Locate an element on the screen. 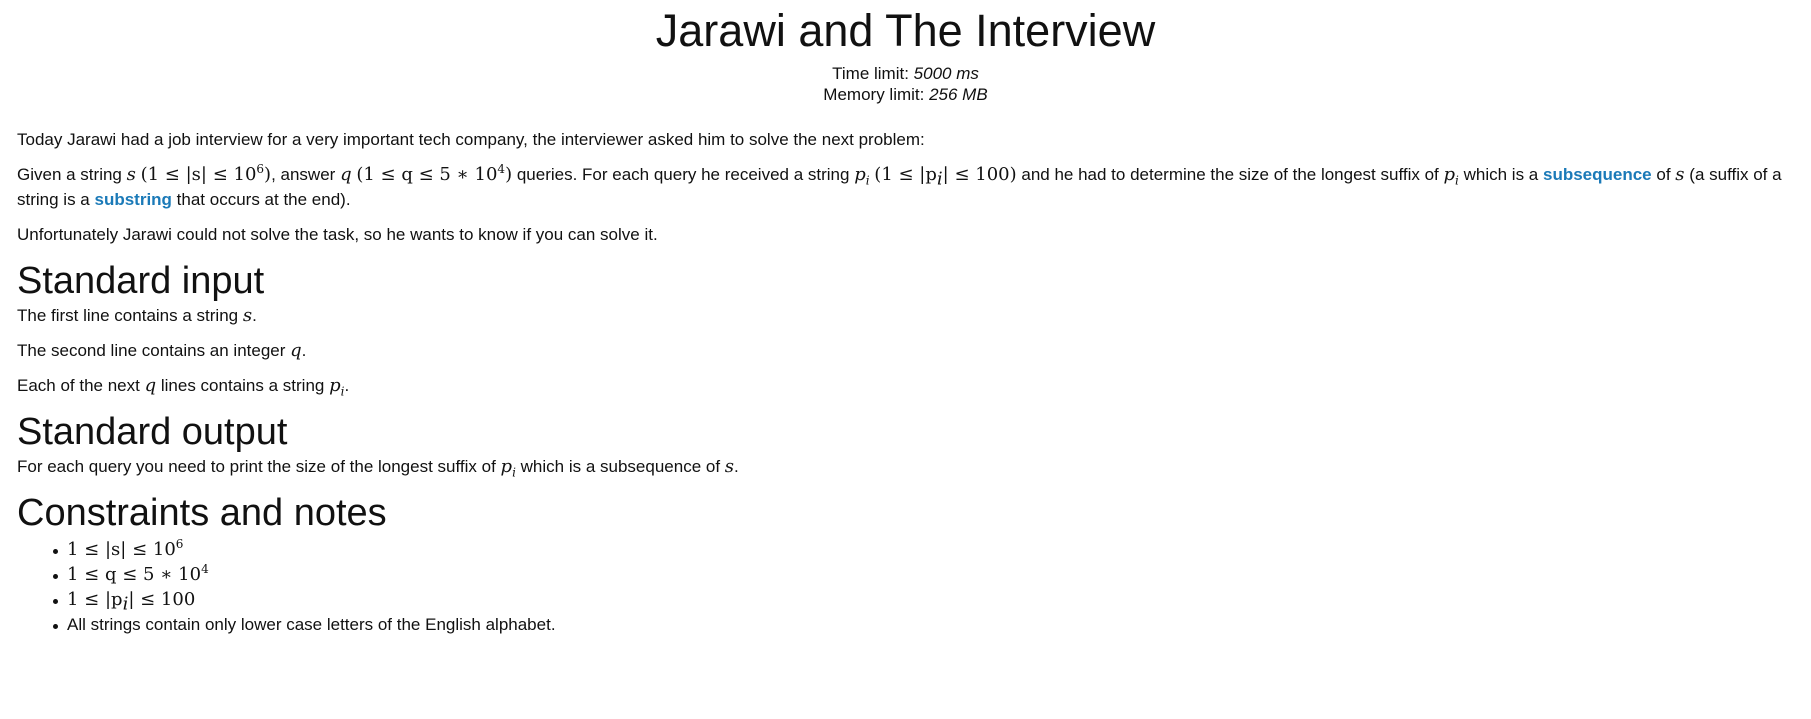 The height and width of the screenshot is (719, 1811). constraints-heading: Constraints and notes is located at coordinates (202, 513).